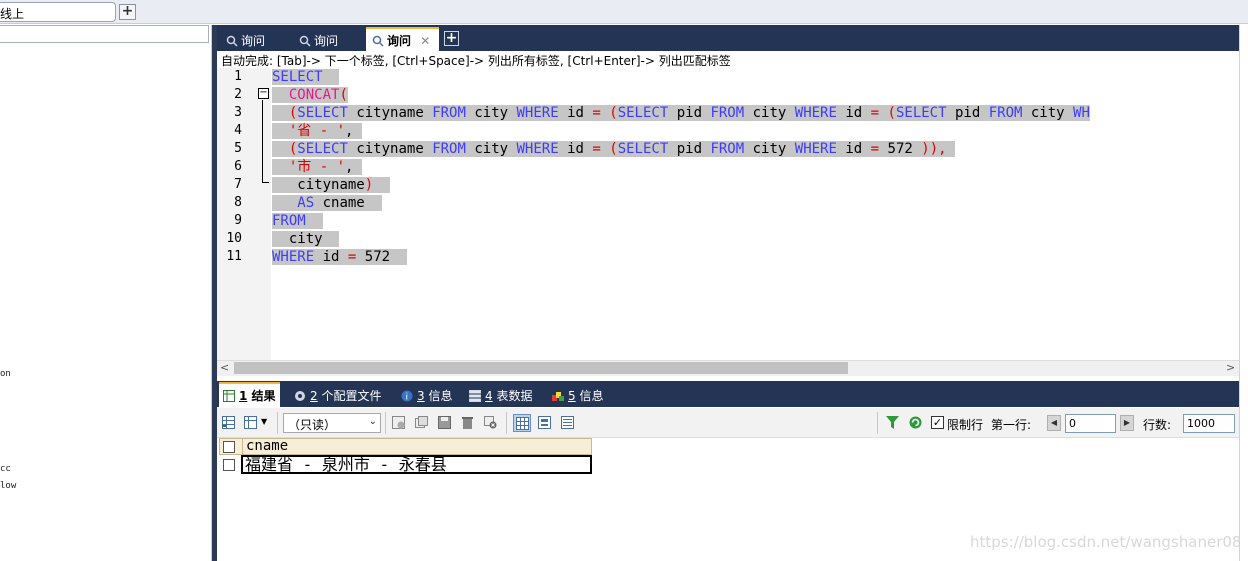 The width and height of the screenshot is (1248, 561). What do you see at coordinates (500, 395) in the screenshot?
I see `result-tab-table-data: 4 表数据` at bounding box center [500, 395].